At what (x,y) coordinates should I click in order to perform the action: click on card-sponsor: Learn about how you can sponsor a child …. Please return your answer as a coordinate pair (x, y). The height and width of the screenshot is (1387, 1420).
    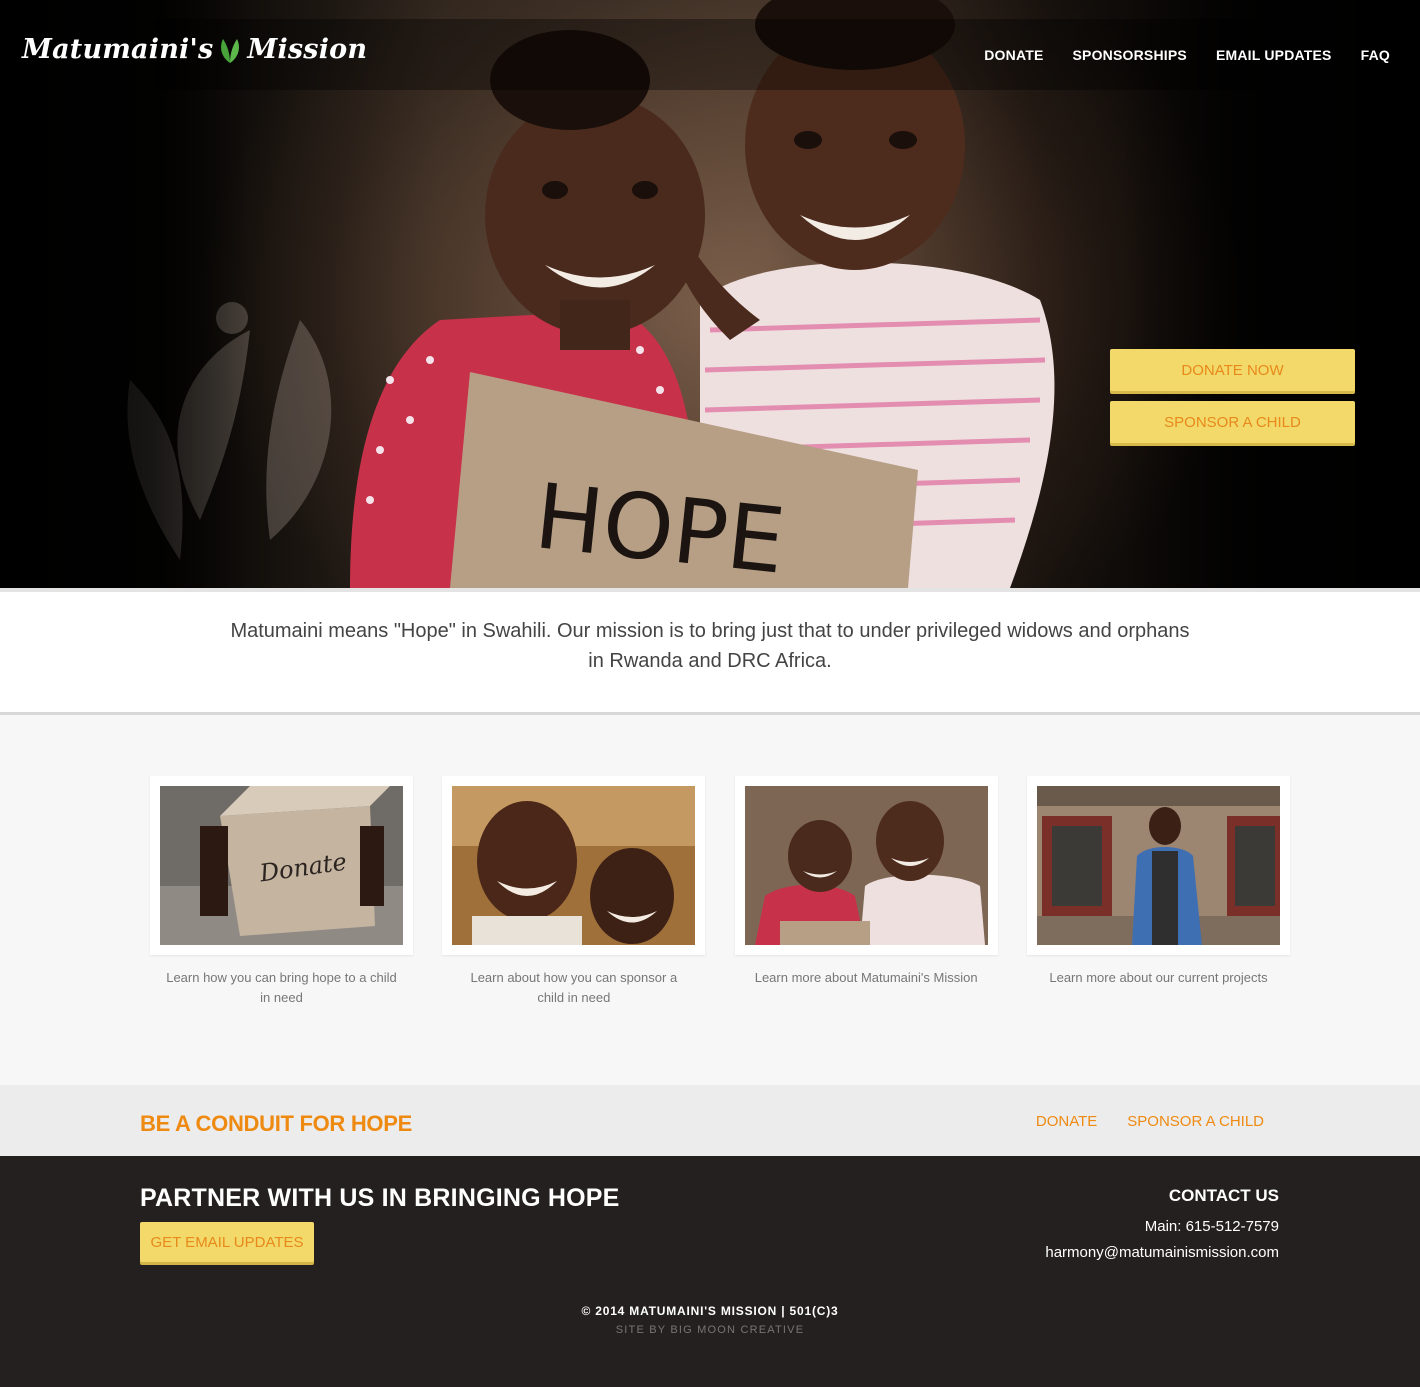
    Looking at the image, I should click on (574, 892).